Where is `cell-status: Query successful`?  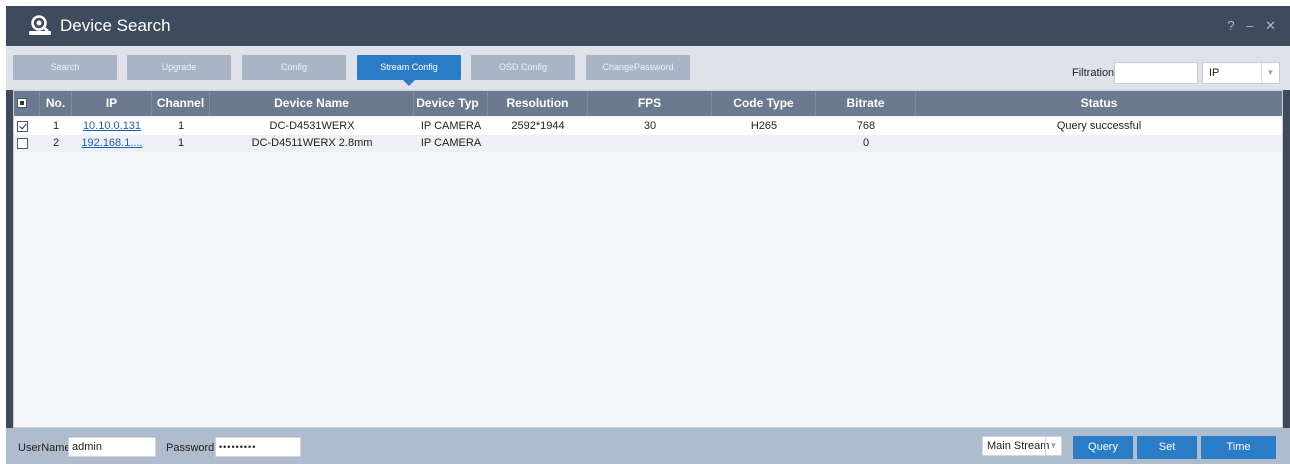 cell-status: Query successful is located at coordinates (1099, 126).